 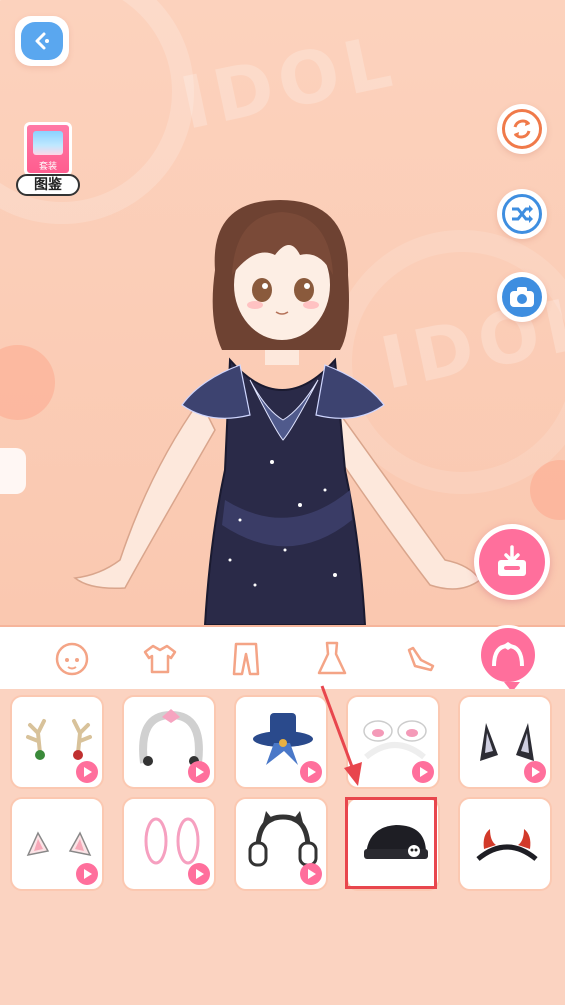 I want to click on camera-icon, so click(x=522, y=297).